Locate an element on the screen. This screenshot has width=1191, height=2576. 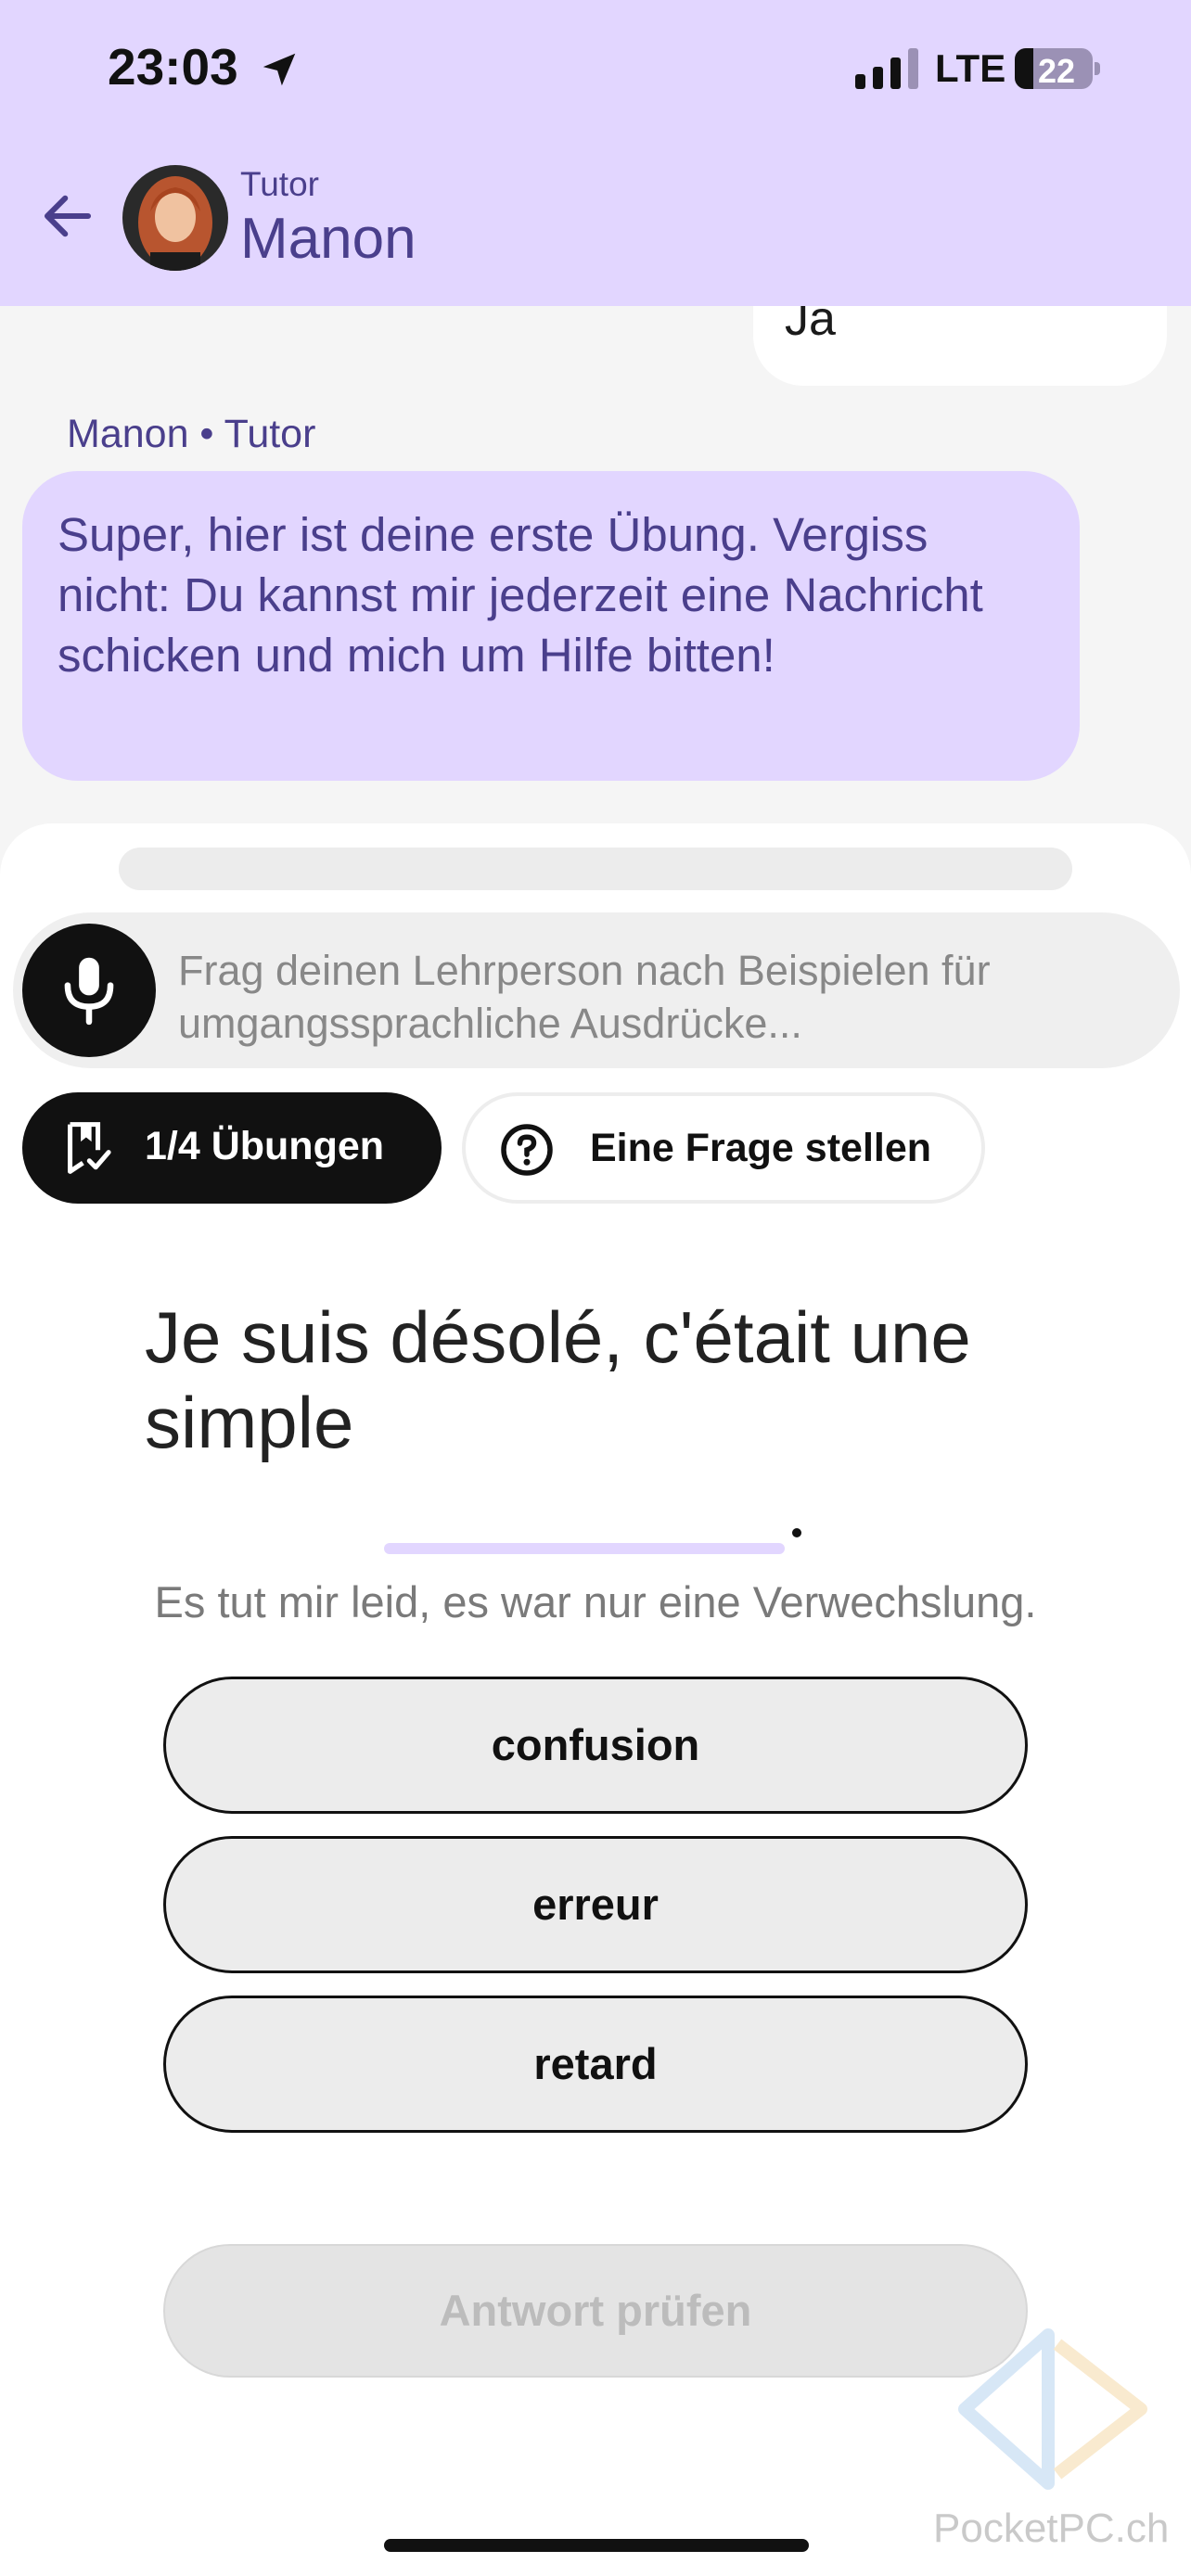
header-subtitle: Tutor is located at coordinates (279, 184).